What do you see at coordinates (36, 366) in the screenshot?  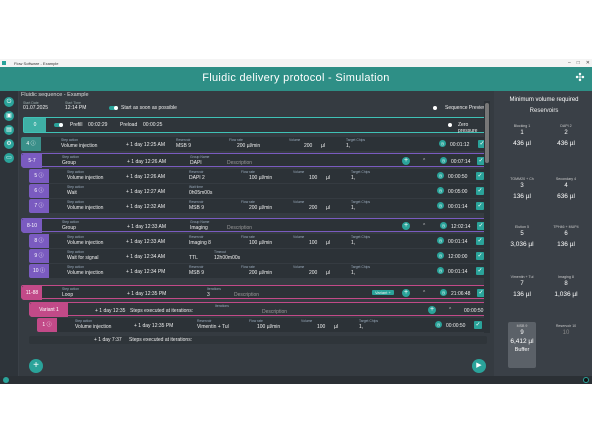 I see `add-step-fab: +` at bounding box center [36, 366].